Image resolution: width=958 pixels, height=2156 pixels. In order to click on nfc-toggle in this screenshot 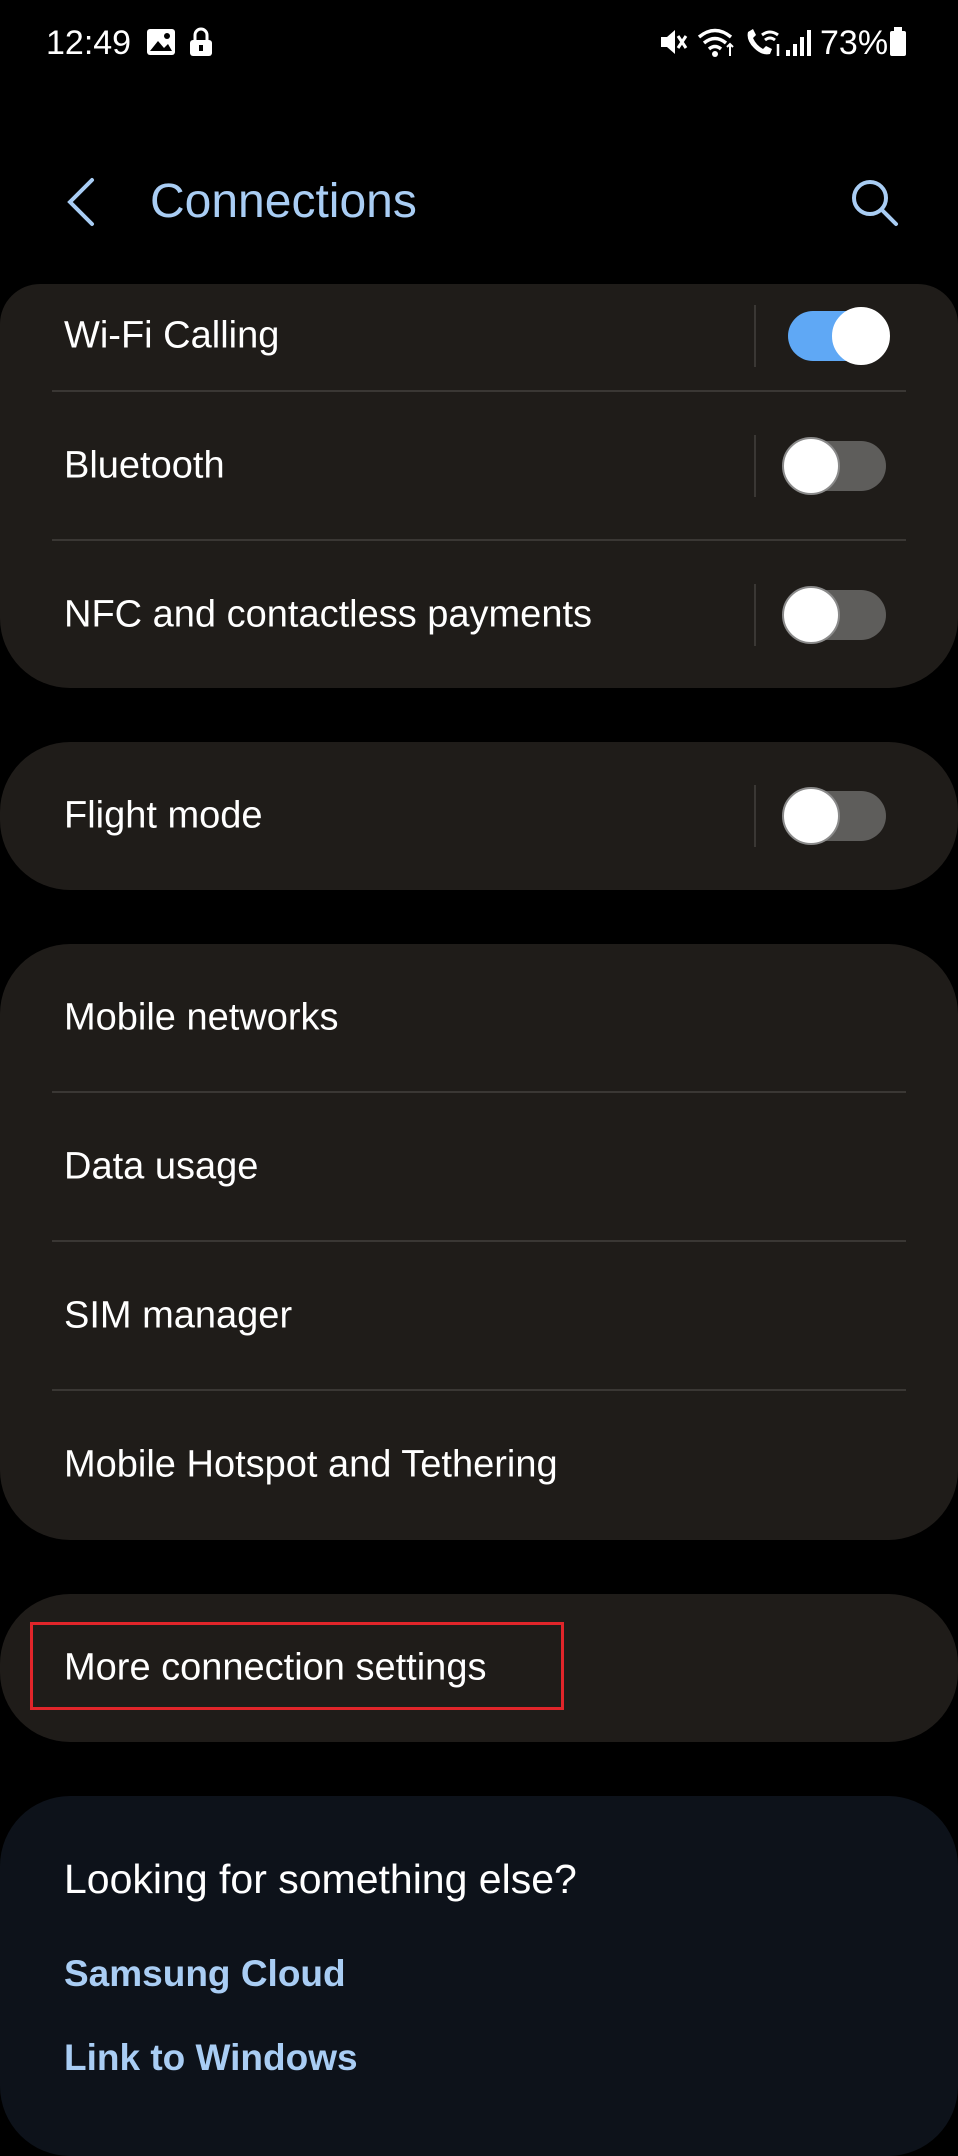, I will do `click(834, 615)`.